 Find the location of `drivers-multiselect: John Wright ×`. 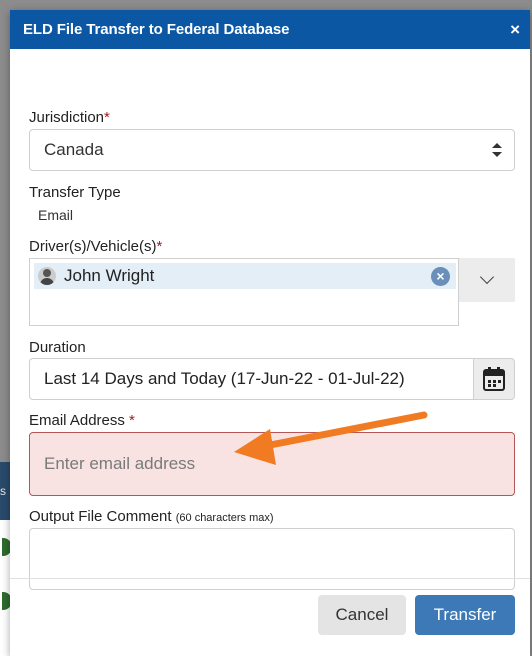

drivers-multiselect: John Wright × is located at coordinates (244, 292).